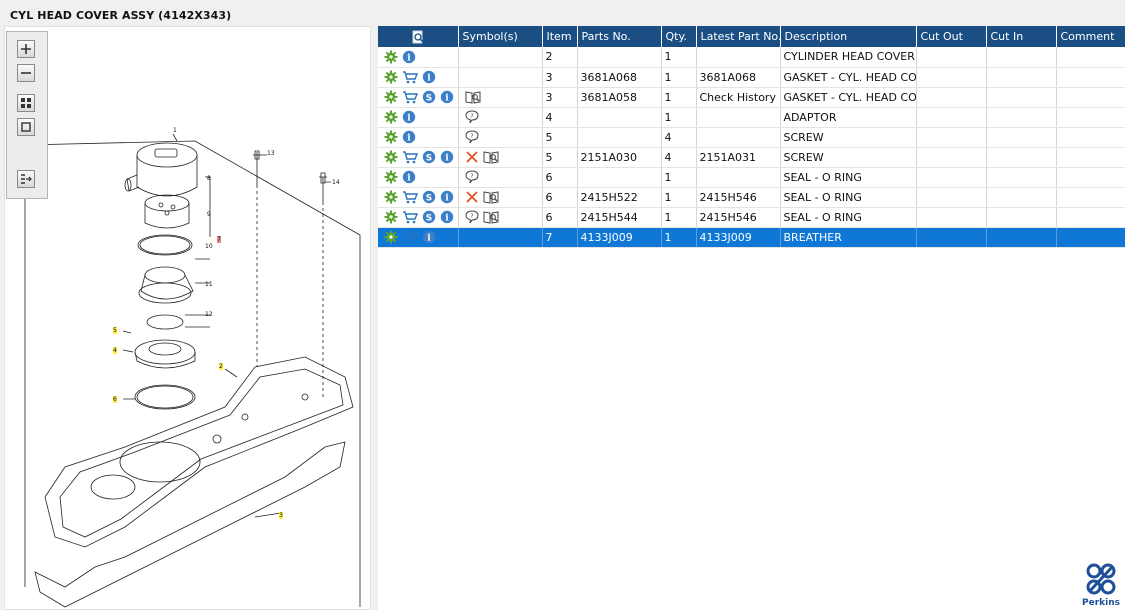  What do you see at coordinates (1101, 585) in the screenshot?
I see `brand-logo: Perkins` at bounding box center [1101, 585].